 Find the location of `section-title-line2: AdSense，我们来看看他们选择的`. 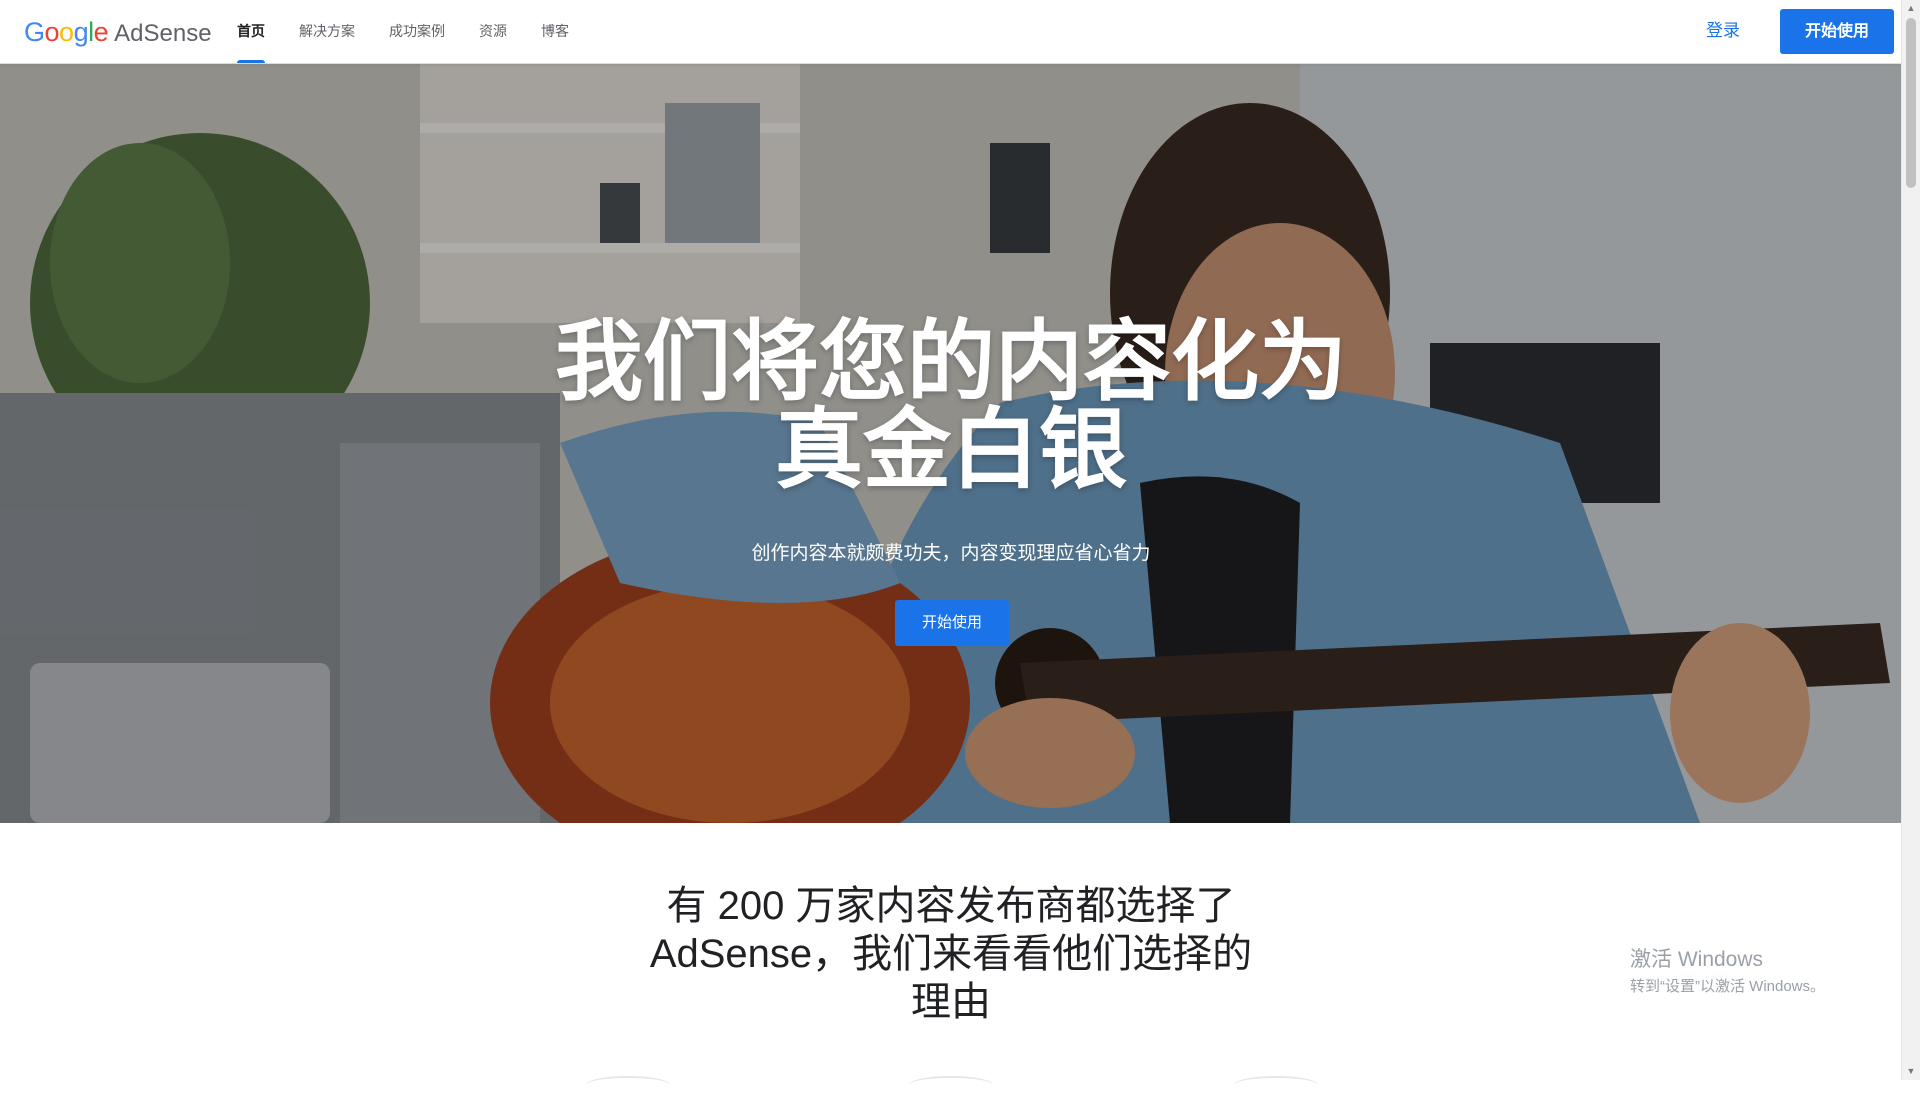

section-title-line2: AdSense，我们来看看他们选择的 is located at coordinates (951, 954).